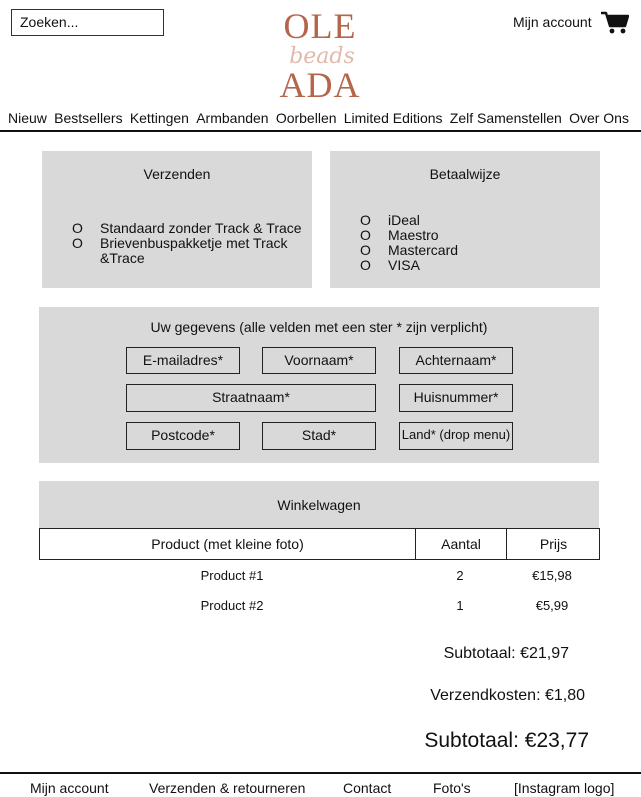 The width and height of the screenshot is (641, 797). What do you see at coordinates (393, 120) in the screenshot?
I see `nav-item-limited-editions: Limited Editions` at bounding box center [393, 120].